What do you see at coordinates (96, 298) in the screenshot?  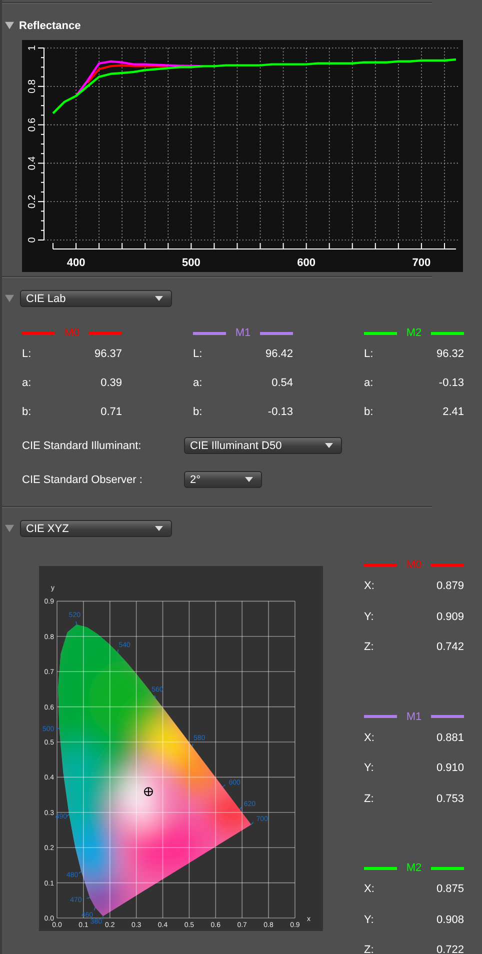 I see `color-space-dropdown: CIE Lab` at bounding box center [96, 298].